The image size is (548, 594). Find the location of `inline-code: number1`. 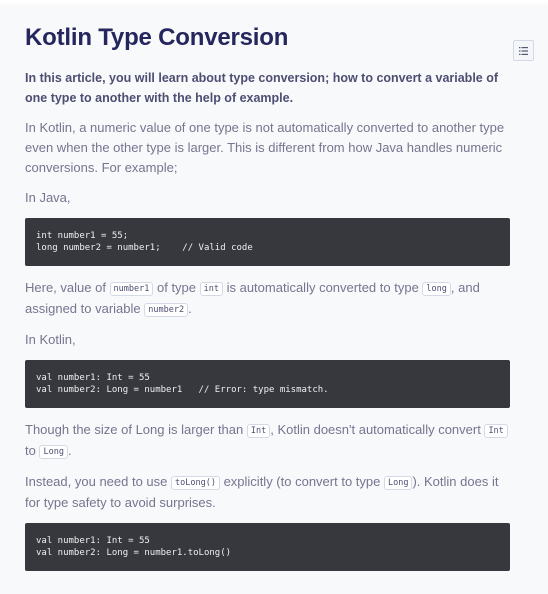

inline-code: number1 is located at coordinates (131, 289).